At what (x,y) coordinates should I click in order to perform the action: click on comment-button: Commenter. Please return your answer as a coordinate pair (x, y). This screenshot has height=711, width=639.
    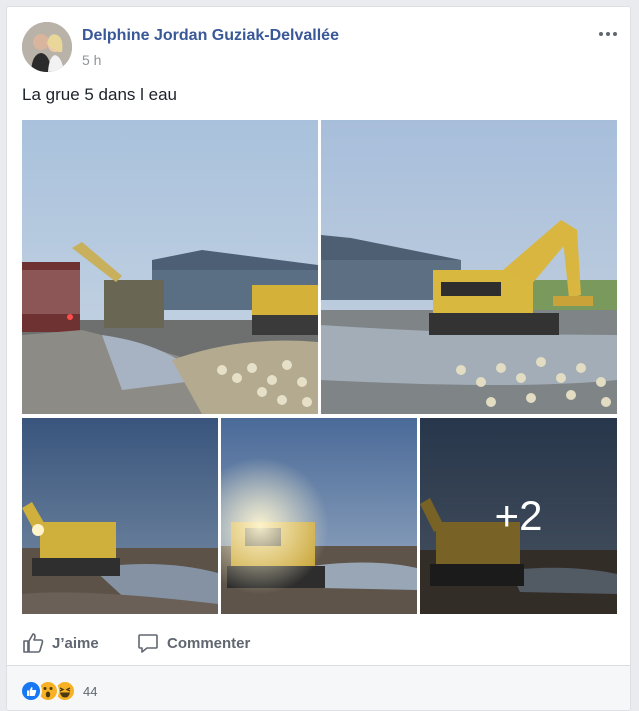
    Looking at the image, I should click on (193, 643).